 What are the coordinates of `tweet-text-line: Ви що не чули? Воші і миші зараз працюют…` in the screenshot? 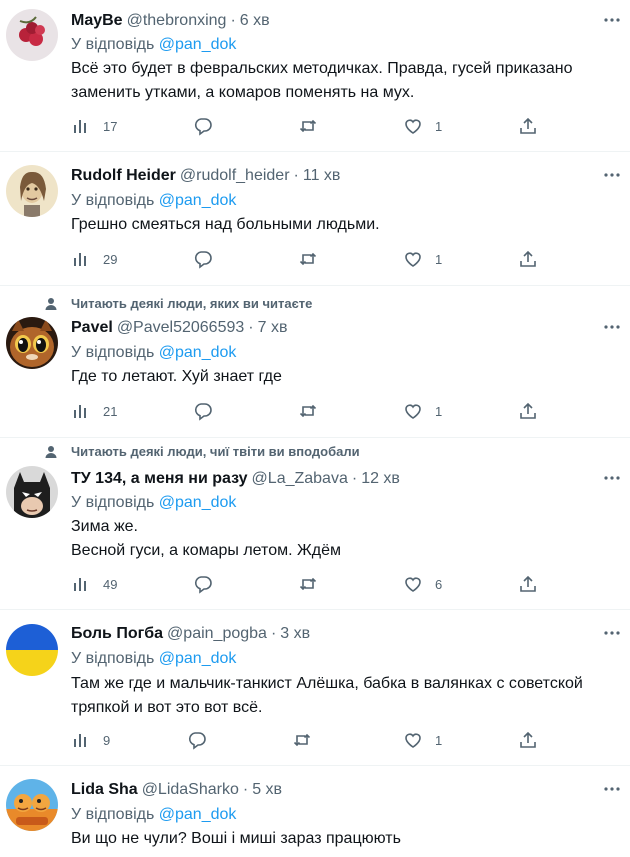 It's located at (236, 838).